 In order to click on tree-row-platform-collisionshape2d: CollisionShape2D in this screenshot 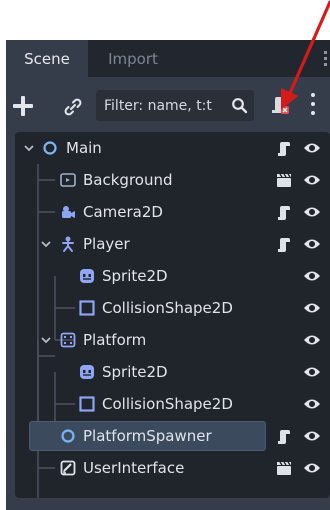, I will do `click(172, 404)`.